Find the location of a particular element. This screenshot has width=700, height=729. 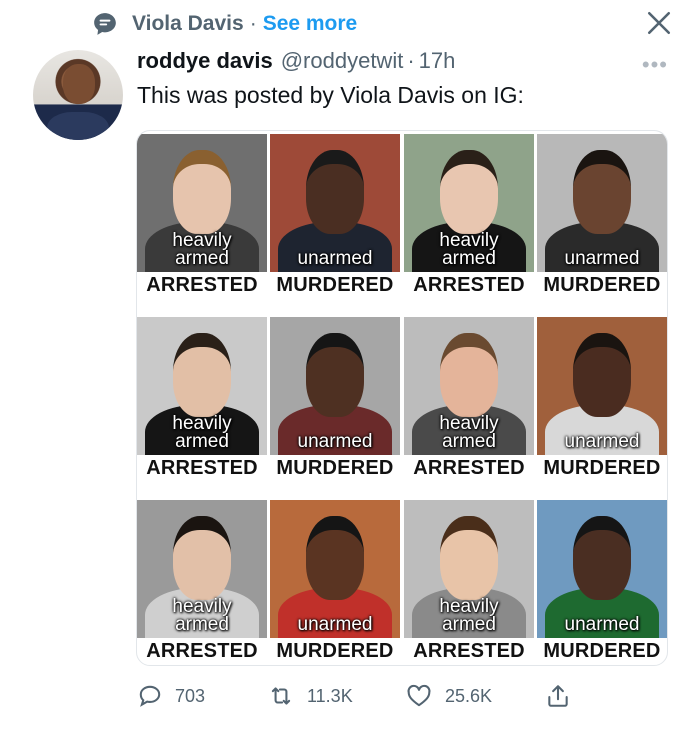

reply-icon is located at coordinates (150, 696).